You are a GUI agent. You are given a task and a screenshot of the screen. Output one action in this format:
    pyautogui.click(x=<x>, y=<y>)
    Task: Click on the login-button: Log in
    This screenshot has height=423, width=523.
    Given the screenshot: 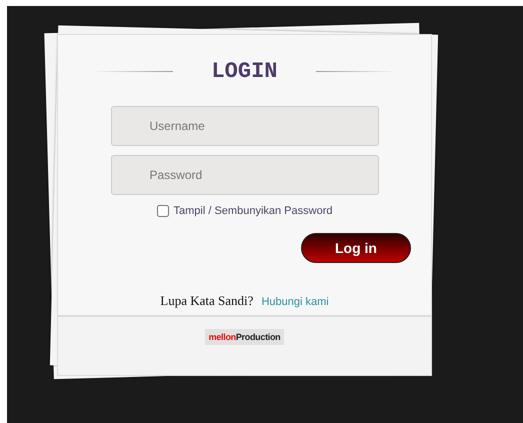 What is the action you would take?
    pyautogui.click(x=356, y=248)
    